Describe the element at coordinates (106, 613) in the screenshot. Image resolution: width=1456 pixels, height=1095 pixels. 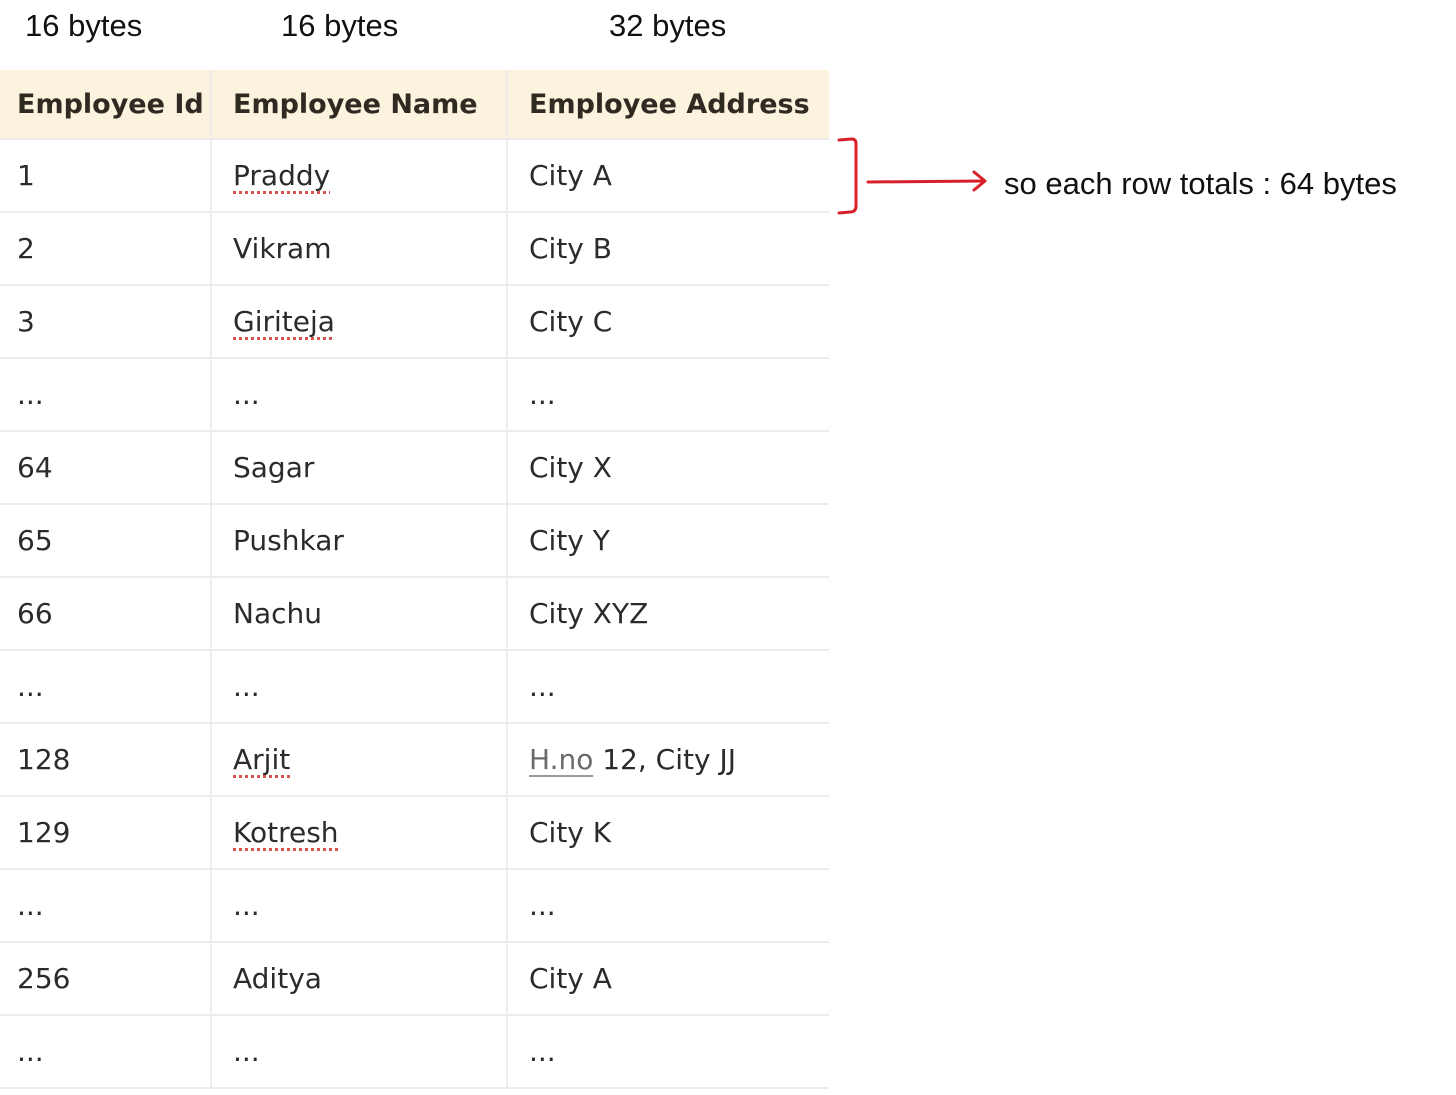
I see `cell-id: 66` at that location.